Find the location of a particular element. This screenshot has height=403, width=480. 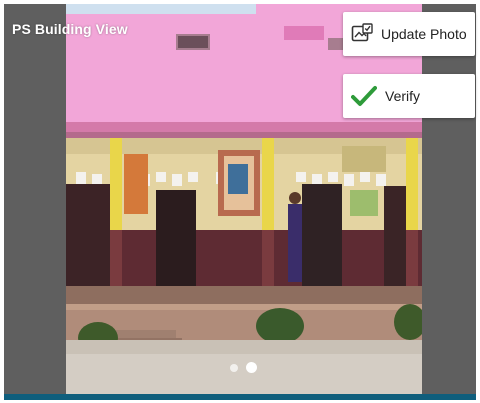

update-photo-button: Update Photo is located at coordinates (409, 34).